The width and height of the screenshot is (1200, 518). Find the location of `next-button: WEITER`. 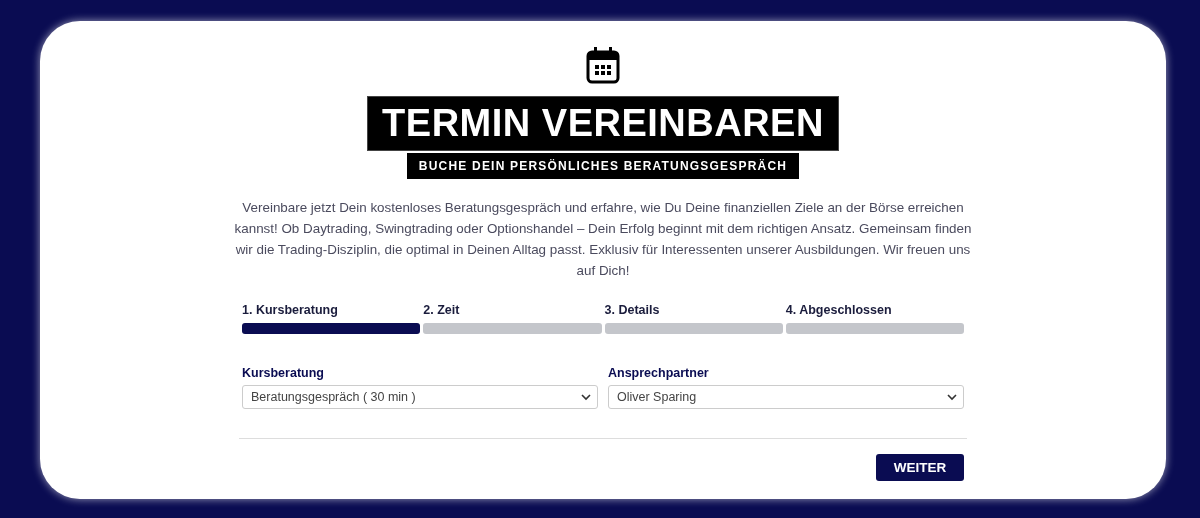

next-button: WEITER is located at coordinates (920, 467).